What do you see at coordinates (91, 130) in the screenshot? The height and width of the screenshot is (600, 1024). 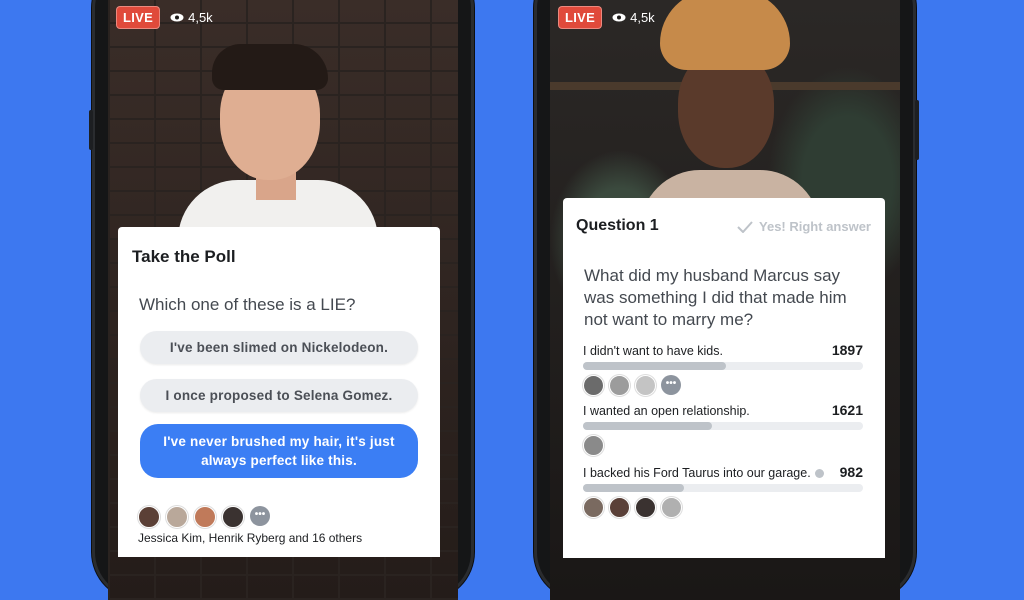 I see `volume-button` at bounding box center [91, 130].